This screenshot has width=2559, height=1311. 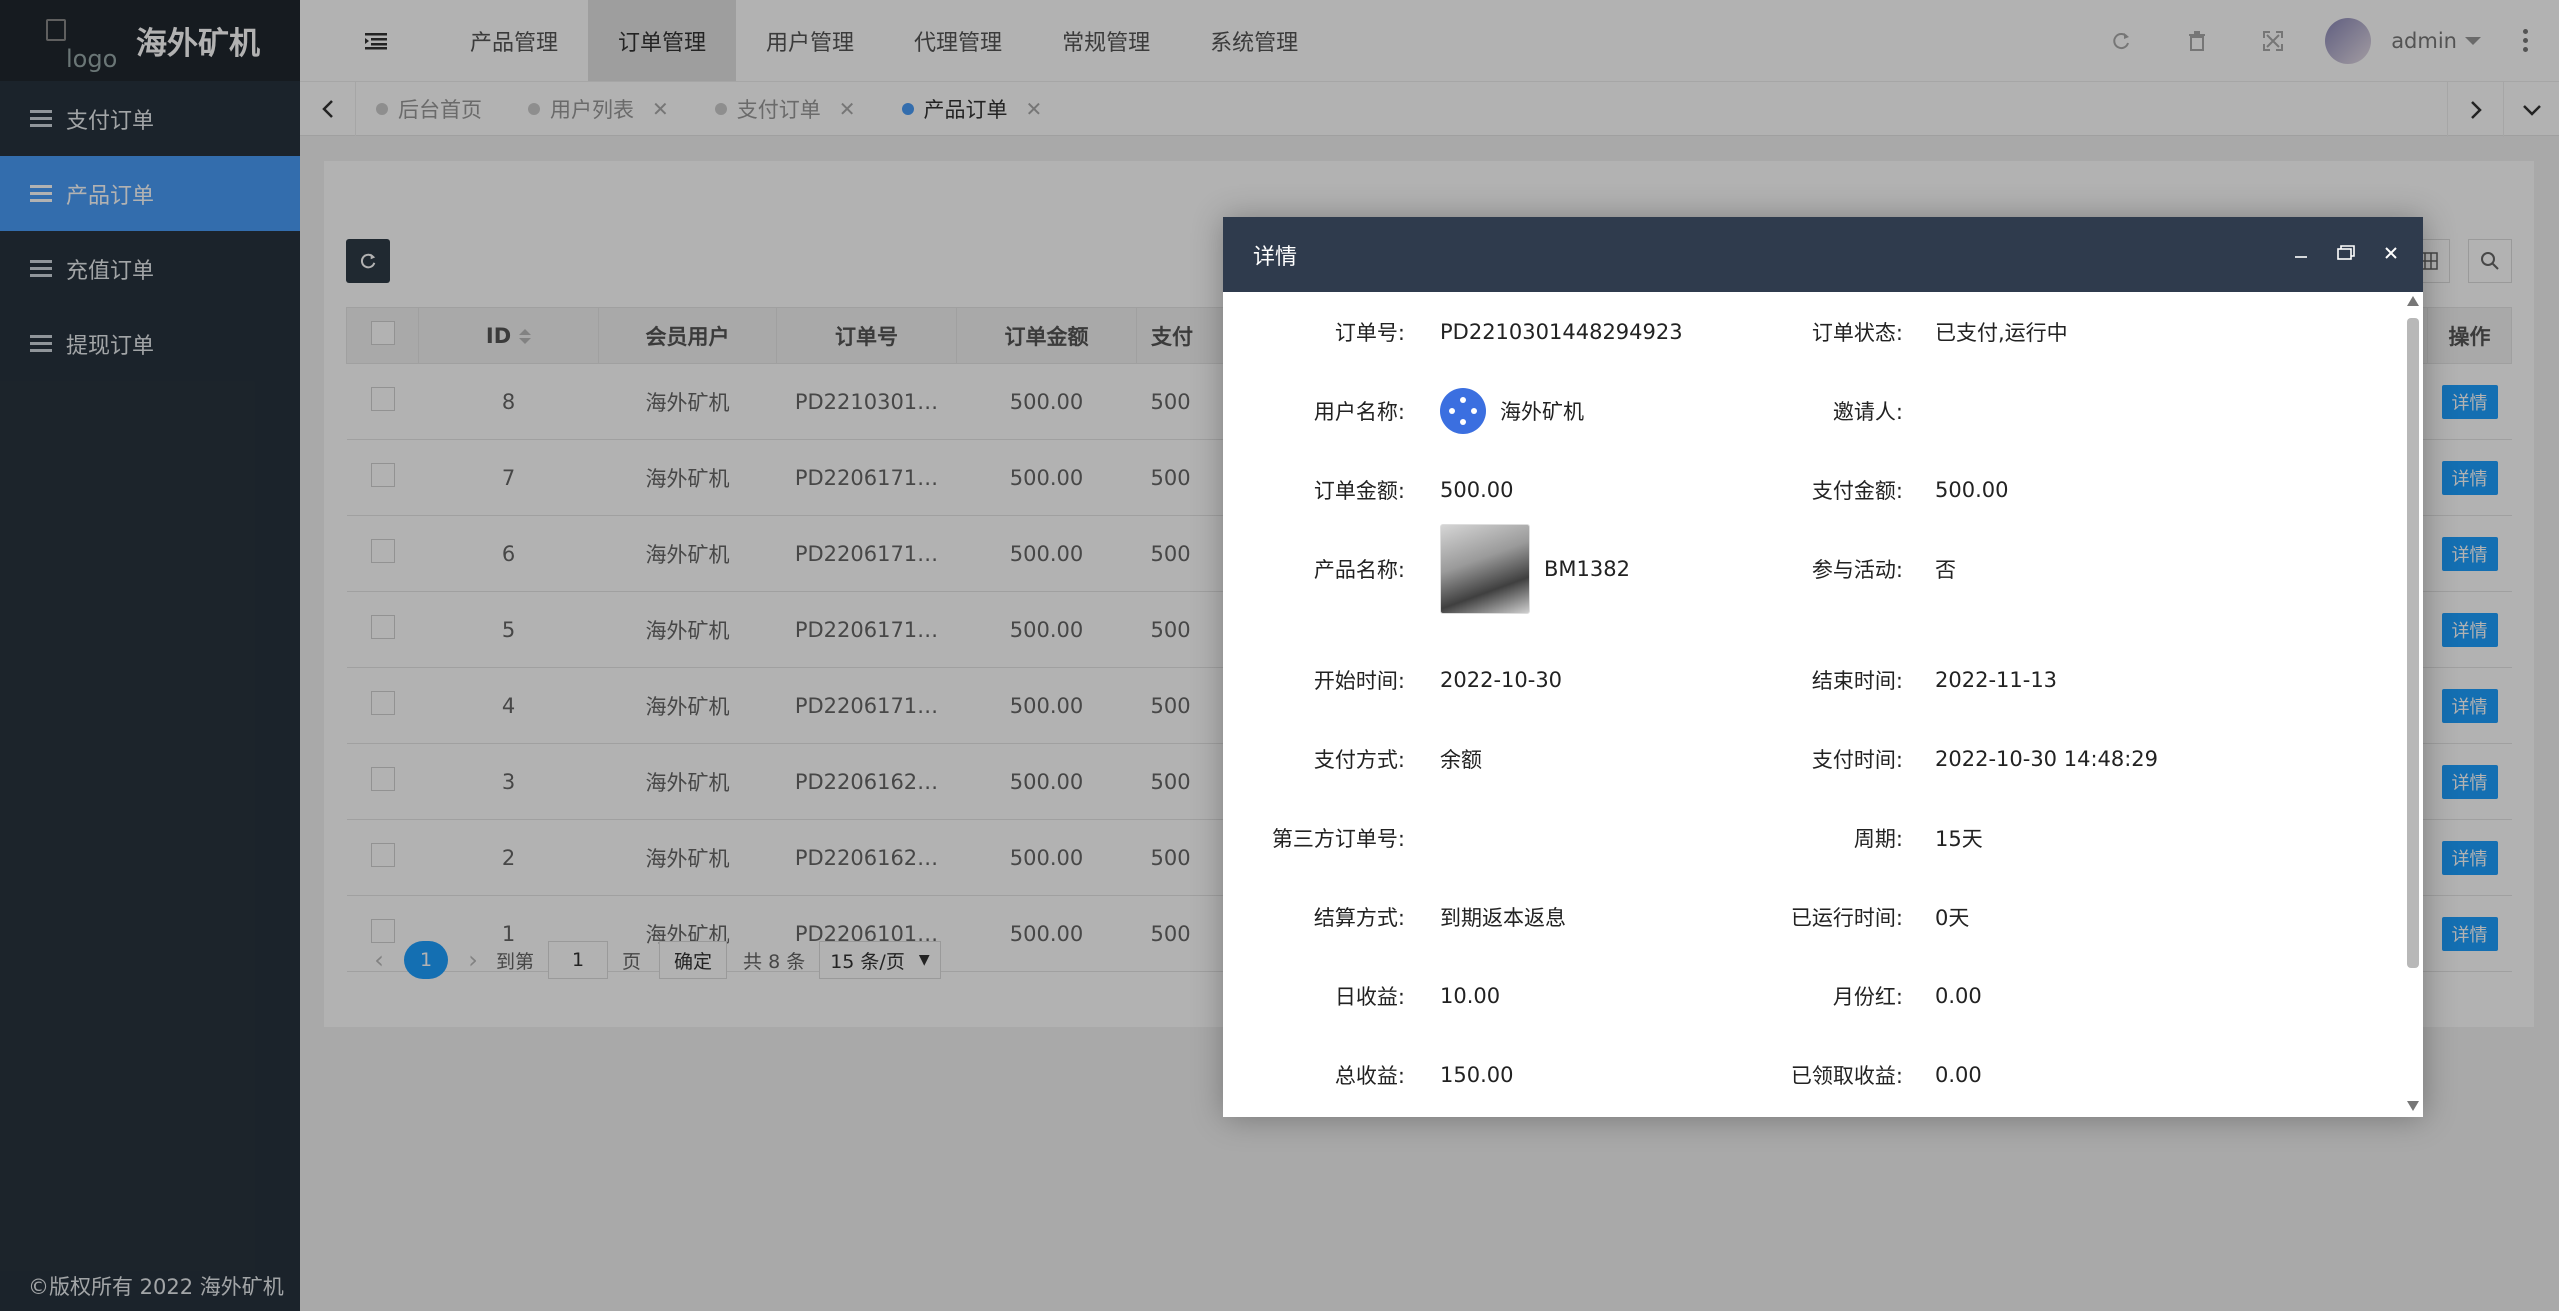 I want to click on detail-value: 2022-10-30, so click(x=1501, y=680).